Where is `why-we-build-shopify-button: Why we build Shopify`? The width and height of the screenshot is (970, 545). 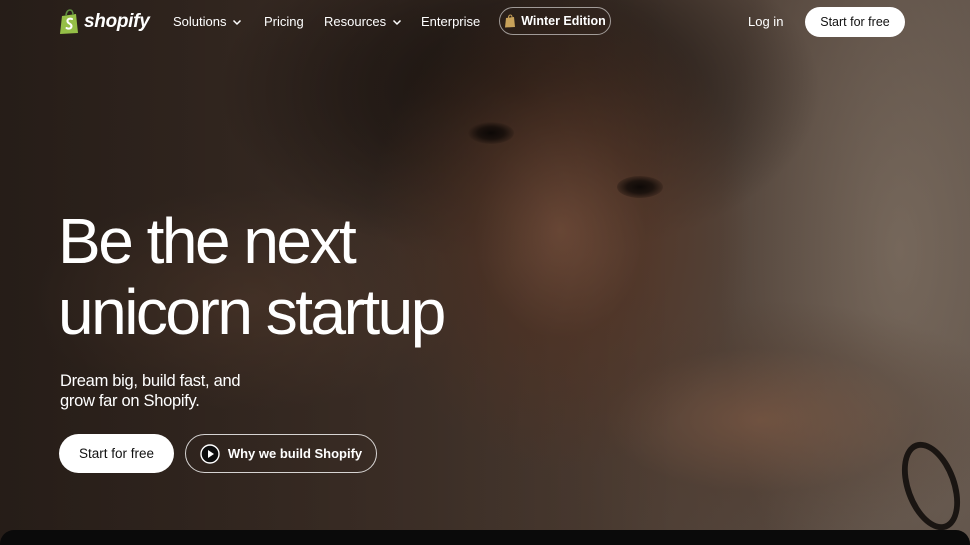 why-we-build-shopify-button: Why we build Shopify is located at coordinates (281, 453).